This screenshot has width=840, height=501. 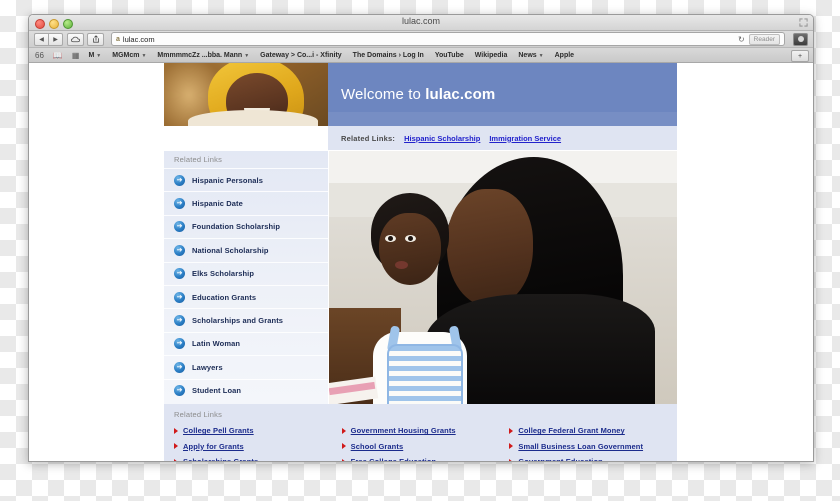 I want to click on bookmark-item-mann: MmmmmcZz ...bba. Mann ▼, so click(x=203, y=55).